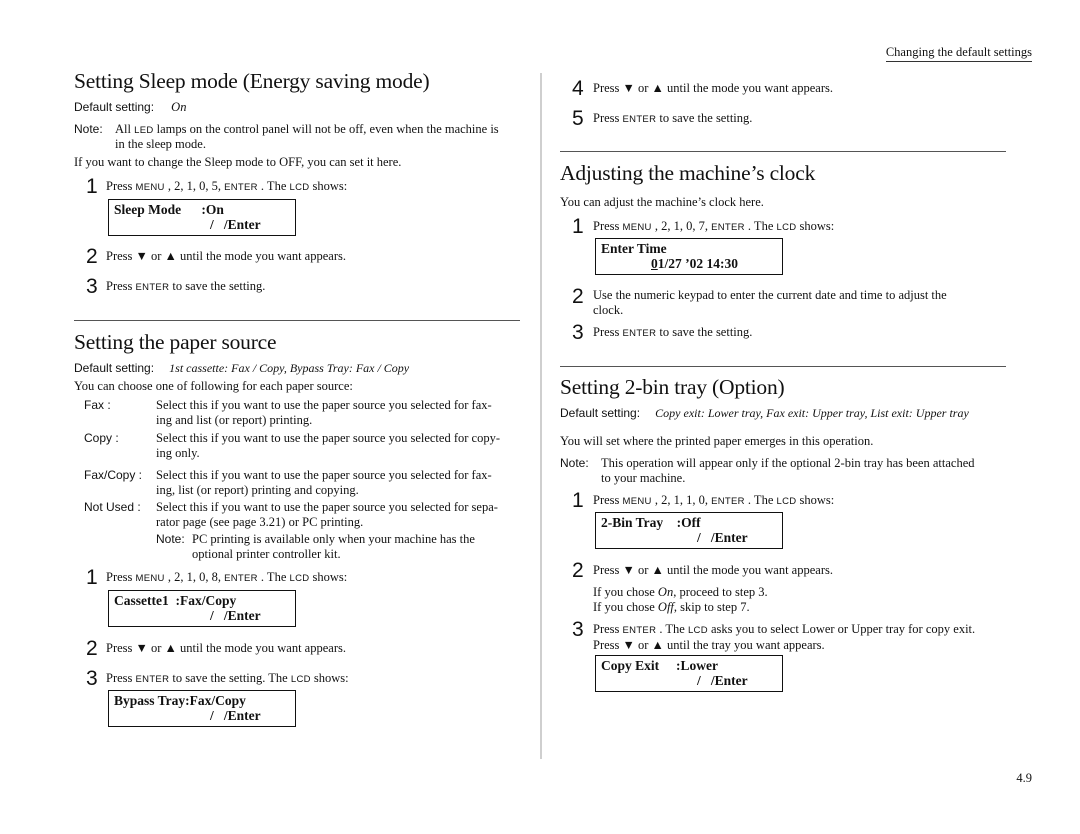  Describe the element at coordinates (625, 607) in the screenshot. I see `text: If you chose` at that location.